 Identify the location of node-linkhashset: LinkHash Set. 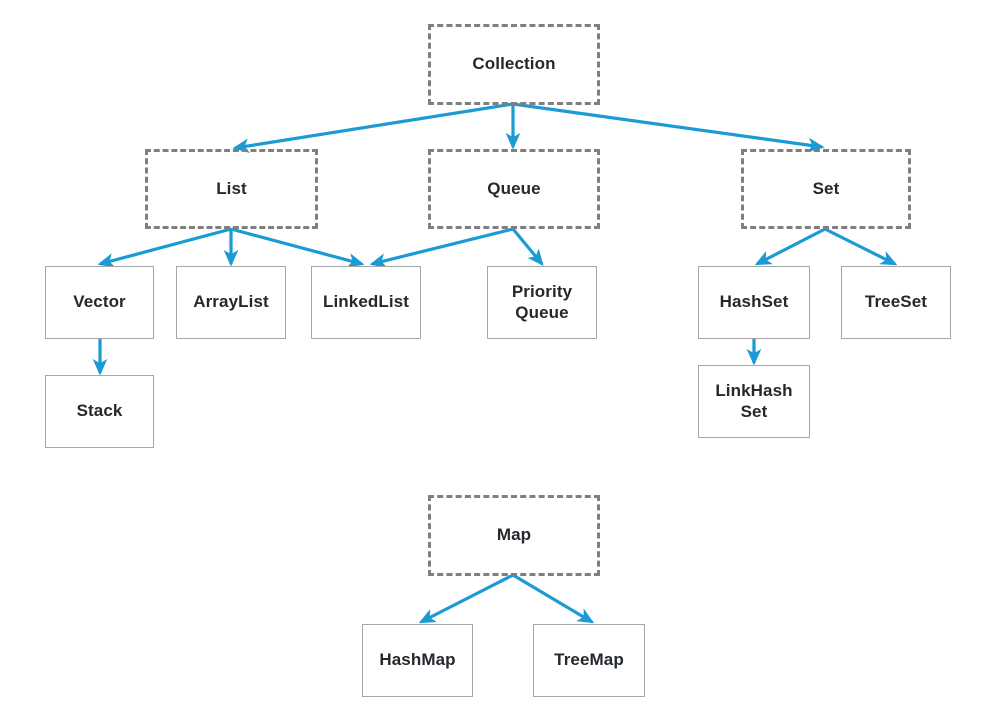
(754, 401).